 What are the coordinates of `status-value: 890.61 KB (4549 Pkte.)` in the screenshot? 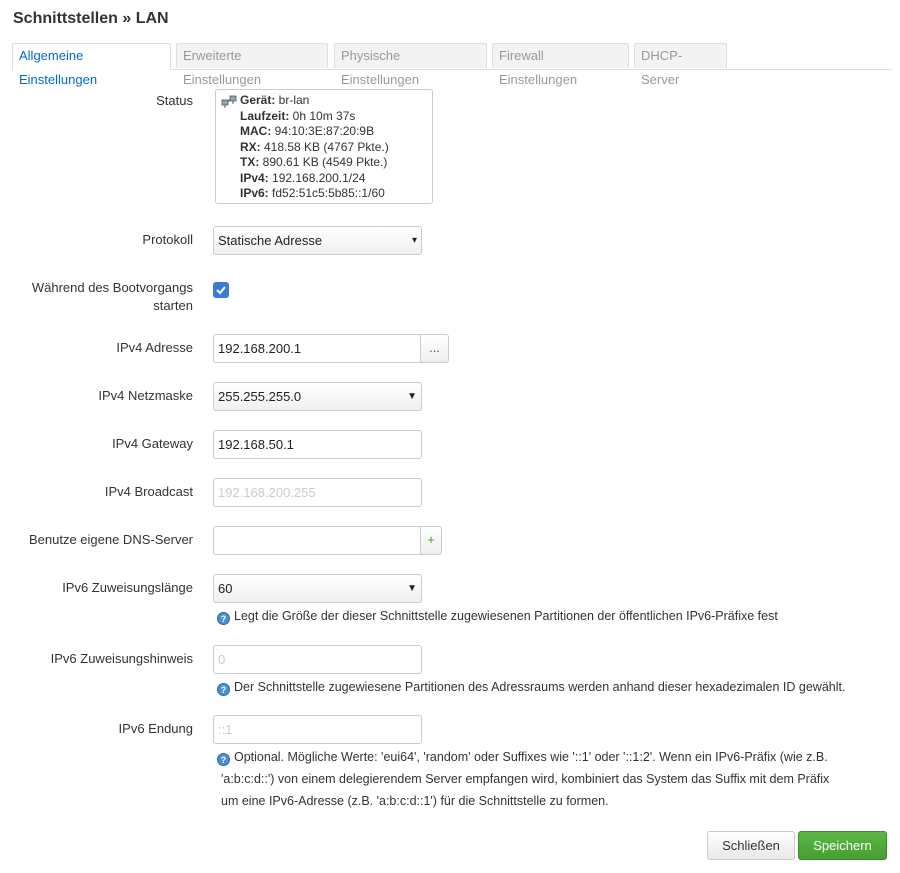 It's located at (323, 162).